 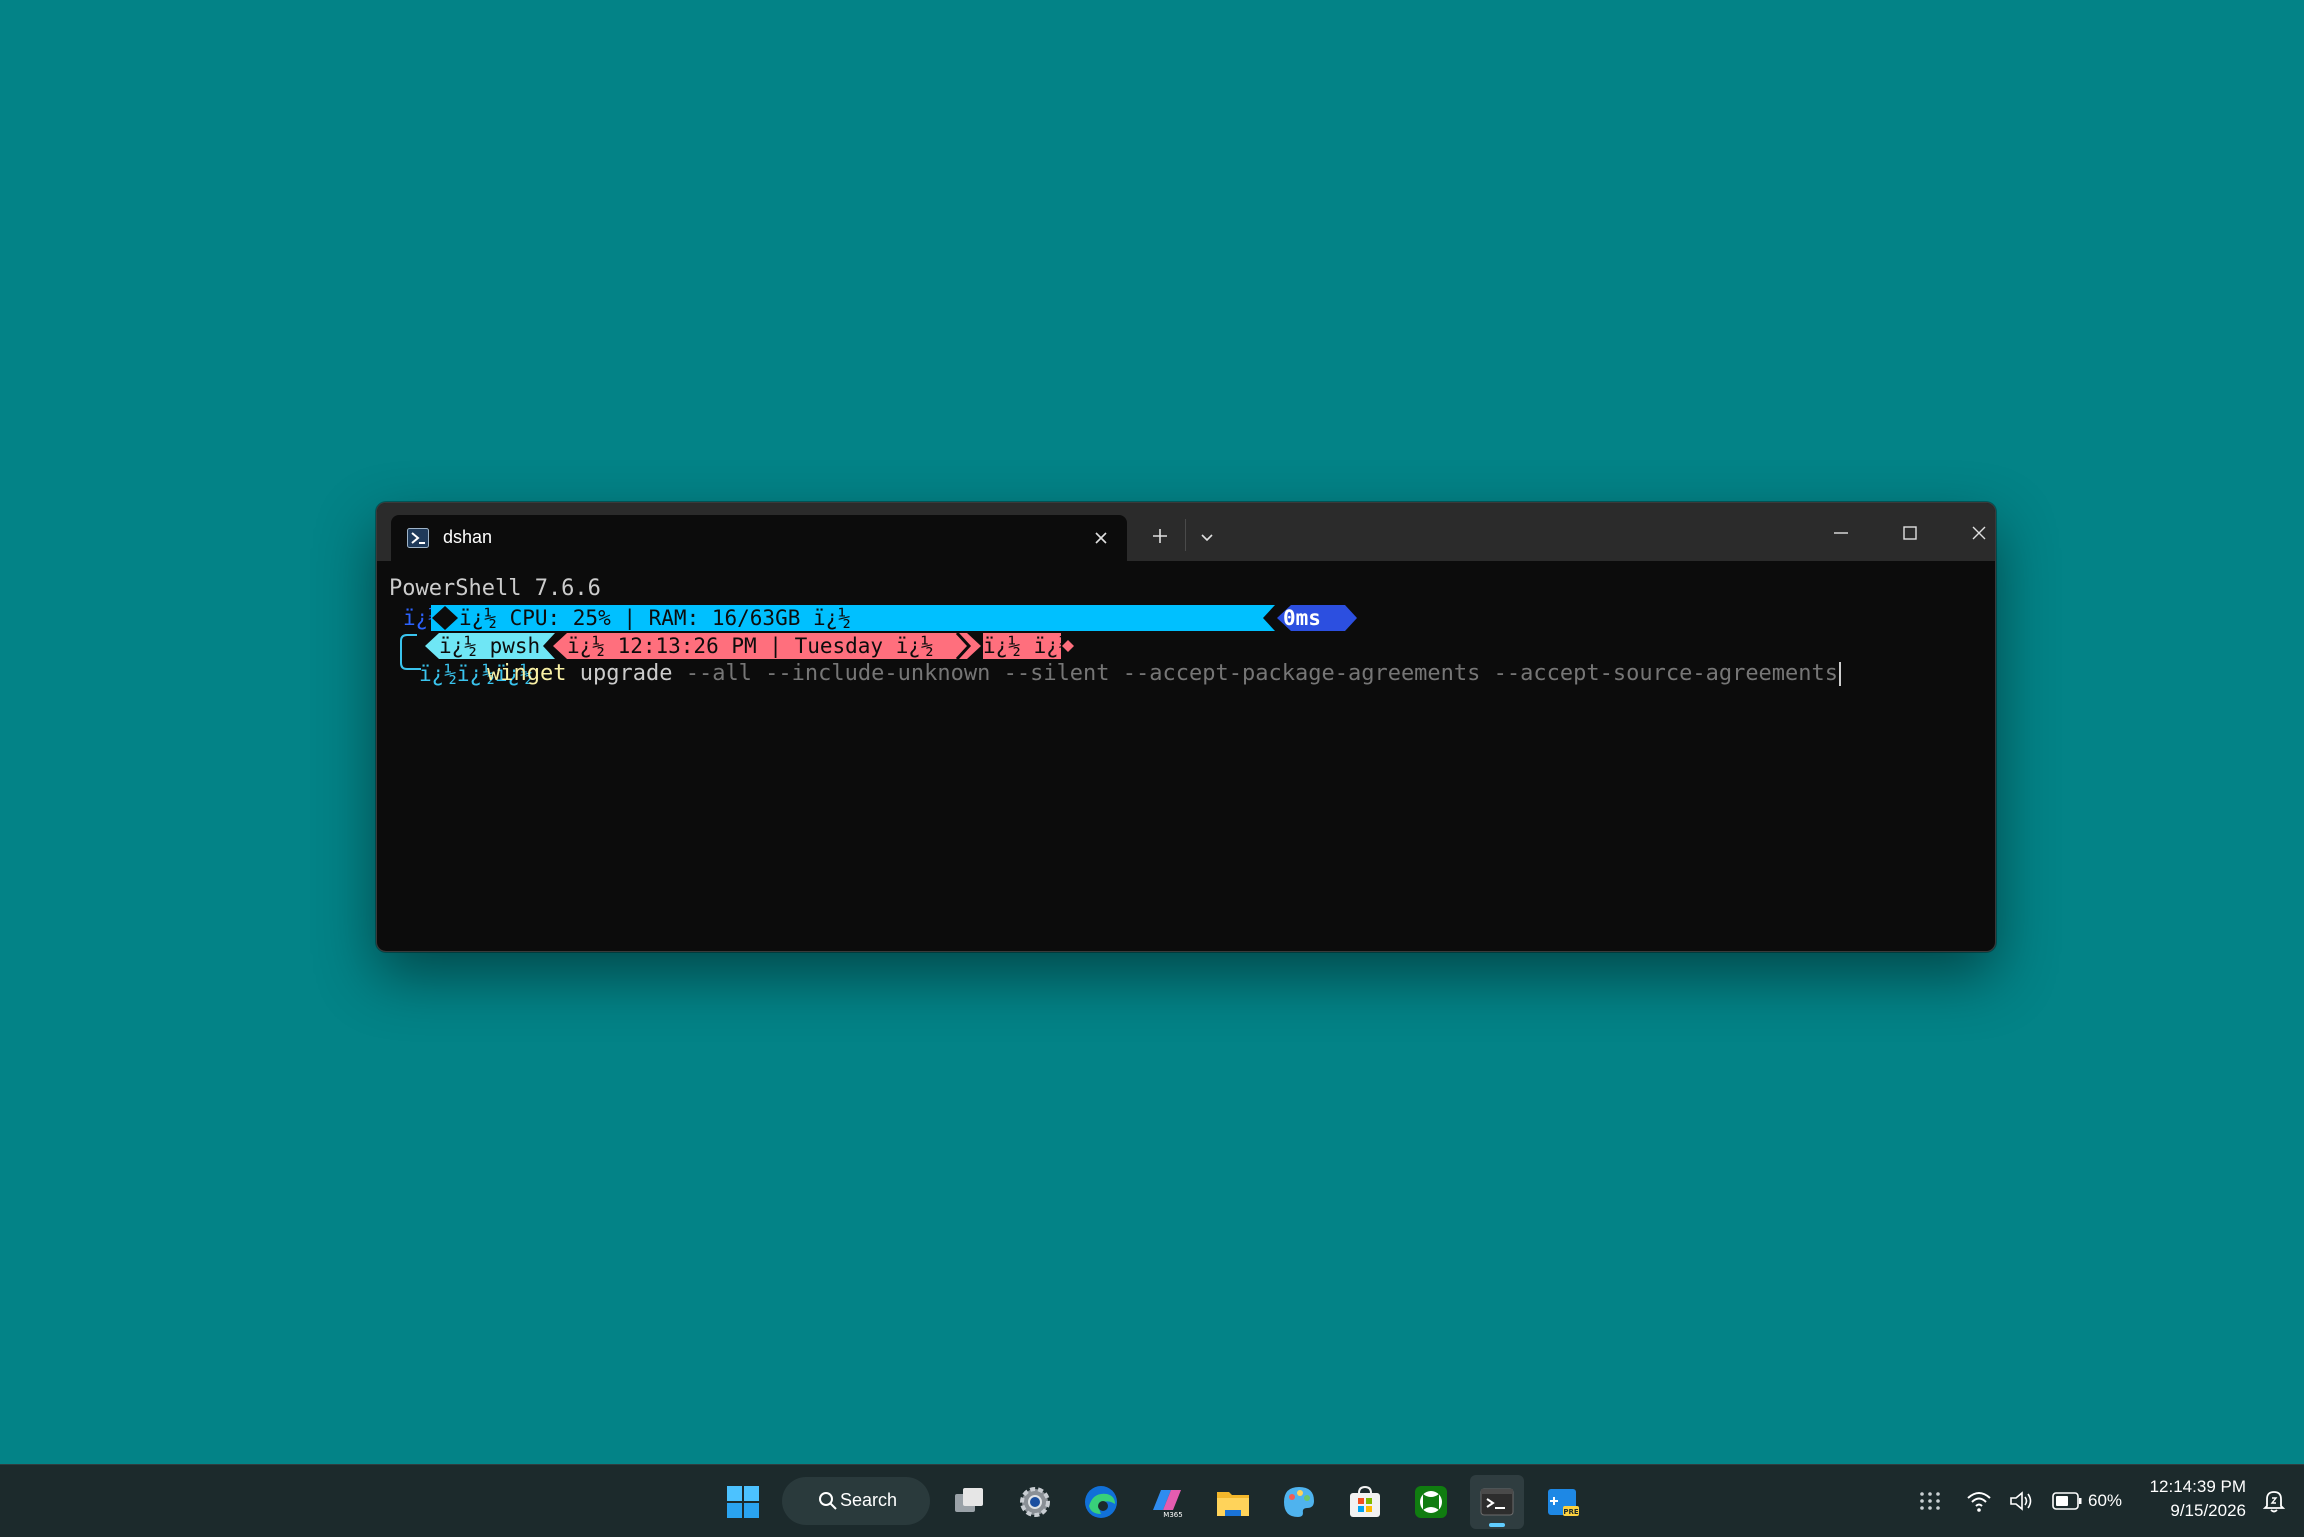 I want to click on time-segment: ï¿½ 12:13:26 PM | Tuesday ï¿½, so click(x=761, y=646).